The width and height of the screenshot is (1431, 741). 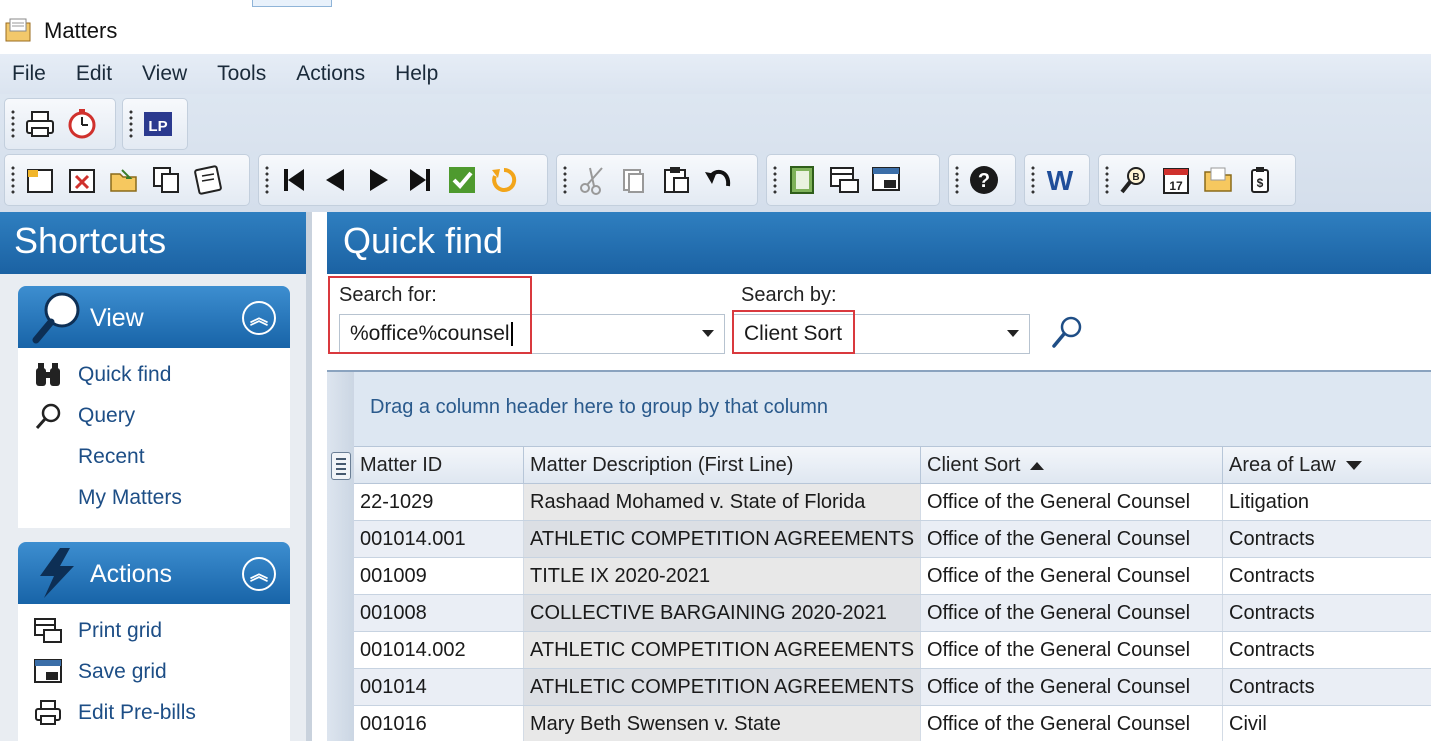 I want to click on save-check-icon, so click(x=462, y=180).